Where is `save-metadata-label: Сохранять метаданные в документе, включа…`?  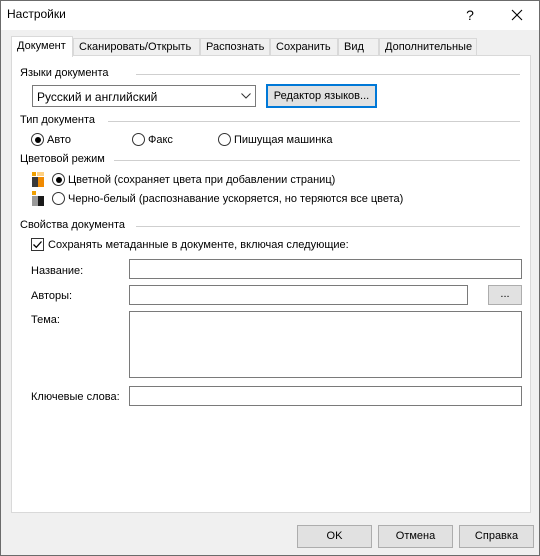
save-metadata-label: Сохранять метаданные в документе, включа… is located at coordinates (198, 244).